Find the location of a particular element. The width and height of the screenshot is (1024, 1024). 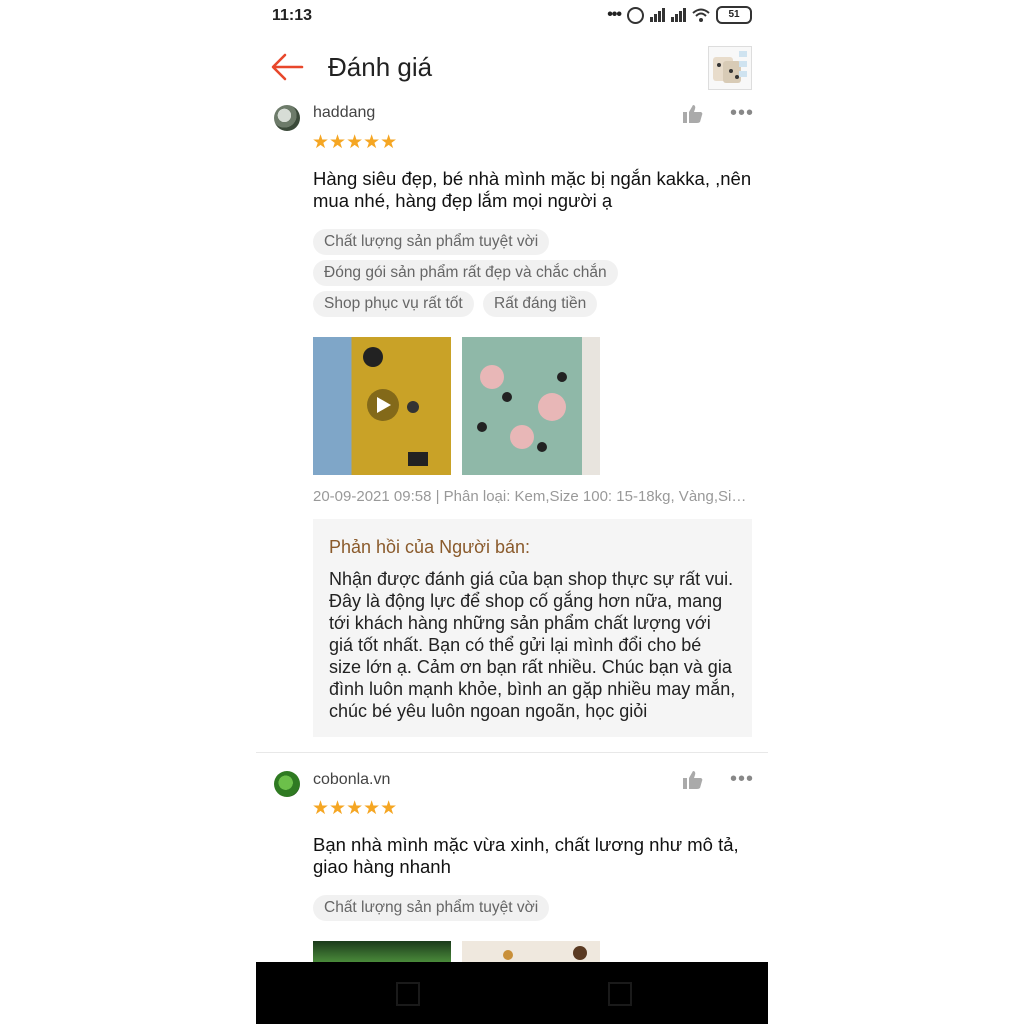

back-arrow-icon is located at coordinates (287, 67).